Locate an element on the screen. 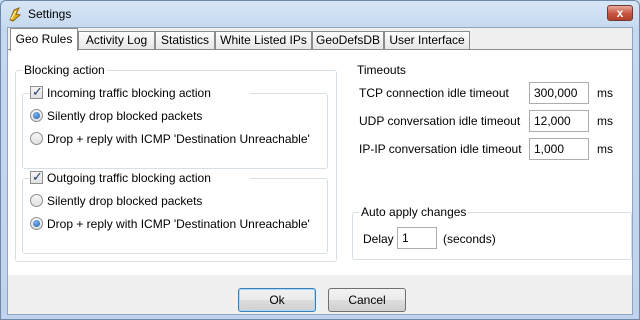 This screenshot has height=320, width=640. tab-geodefsdb: GeoDefsDB is located at coordinates (348, 40).